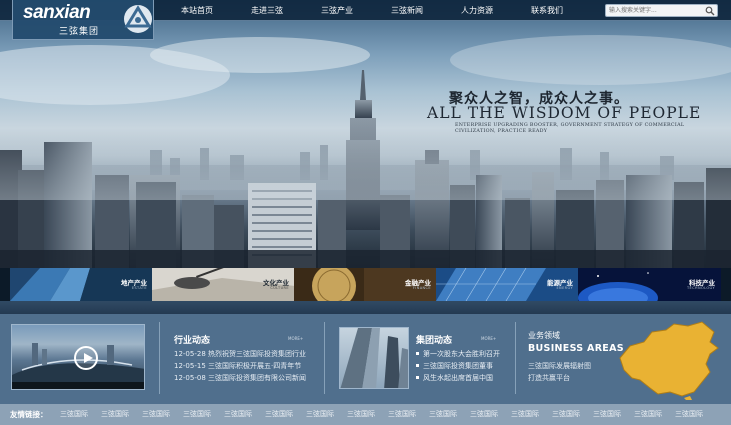 Image resolution: width=731 pixels, height=425 pixels. What do you see at coordinates (700, 288) in the screenshot?
I see `category-technology-en: TECHNOLOGY` at bounding box center [700, 288].